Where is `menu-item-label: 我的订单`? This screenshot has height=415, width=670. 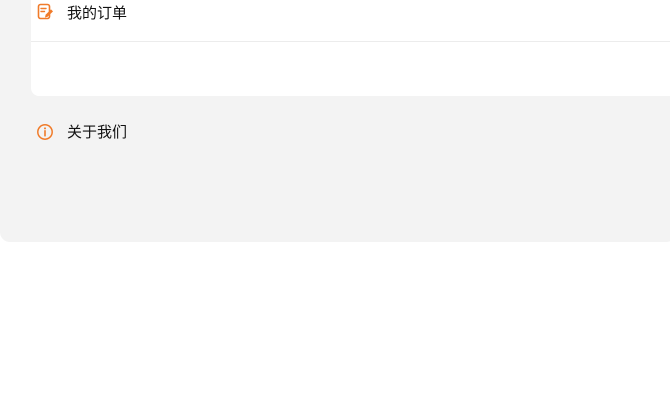 menu-item-label: 我的订单 is located at coordinates (97, 13).